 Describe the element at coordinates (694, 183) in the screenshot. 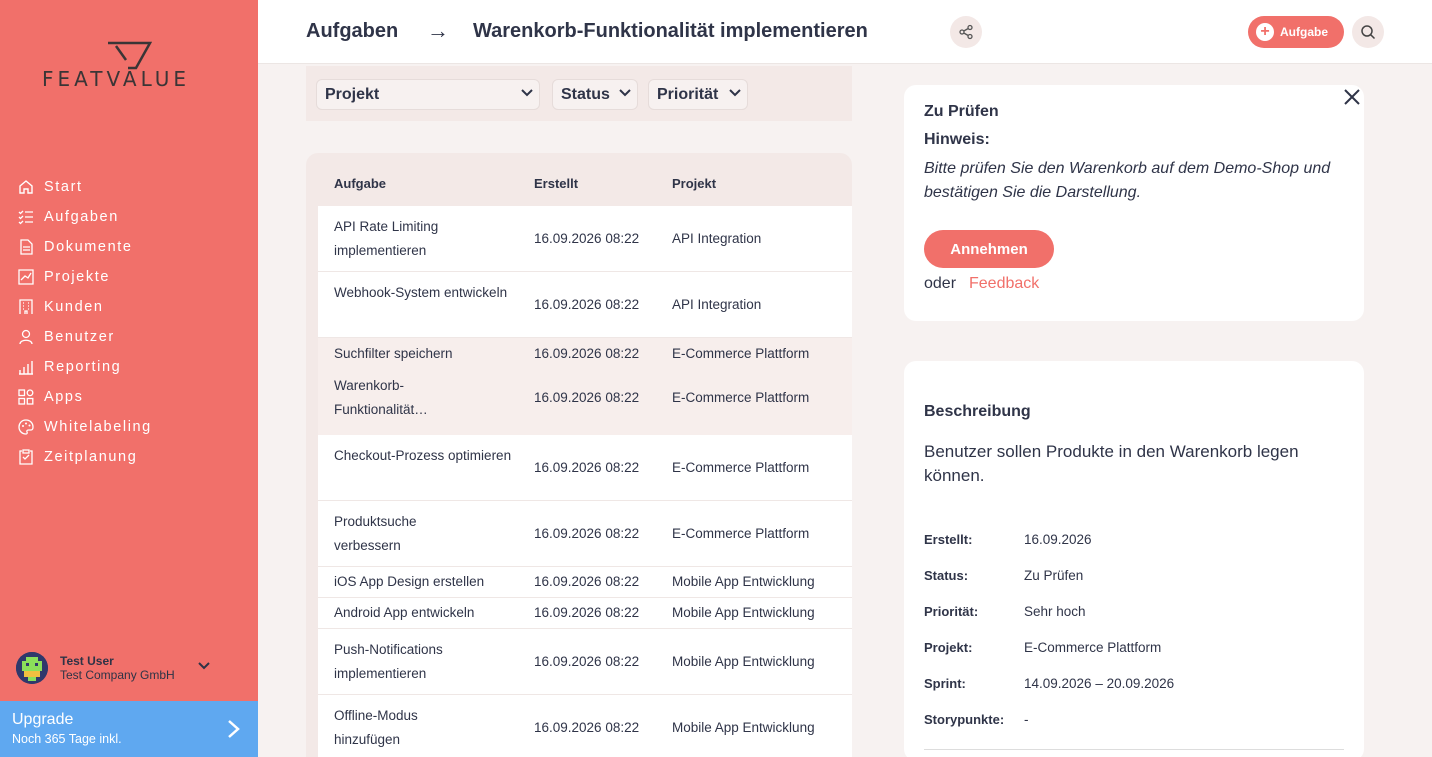

I see `column-header-project: Projekt` at that location.